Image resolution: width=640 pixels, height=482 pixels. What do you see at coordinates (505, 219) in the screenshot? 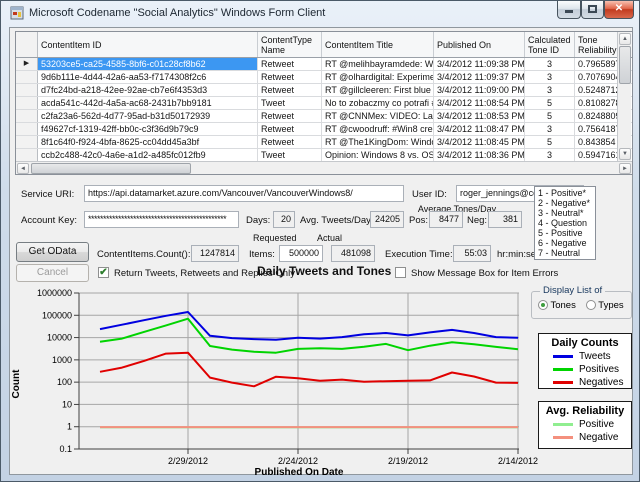
I see `neg-field: 381` at bounding box center [505, 219].